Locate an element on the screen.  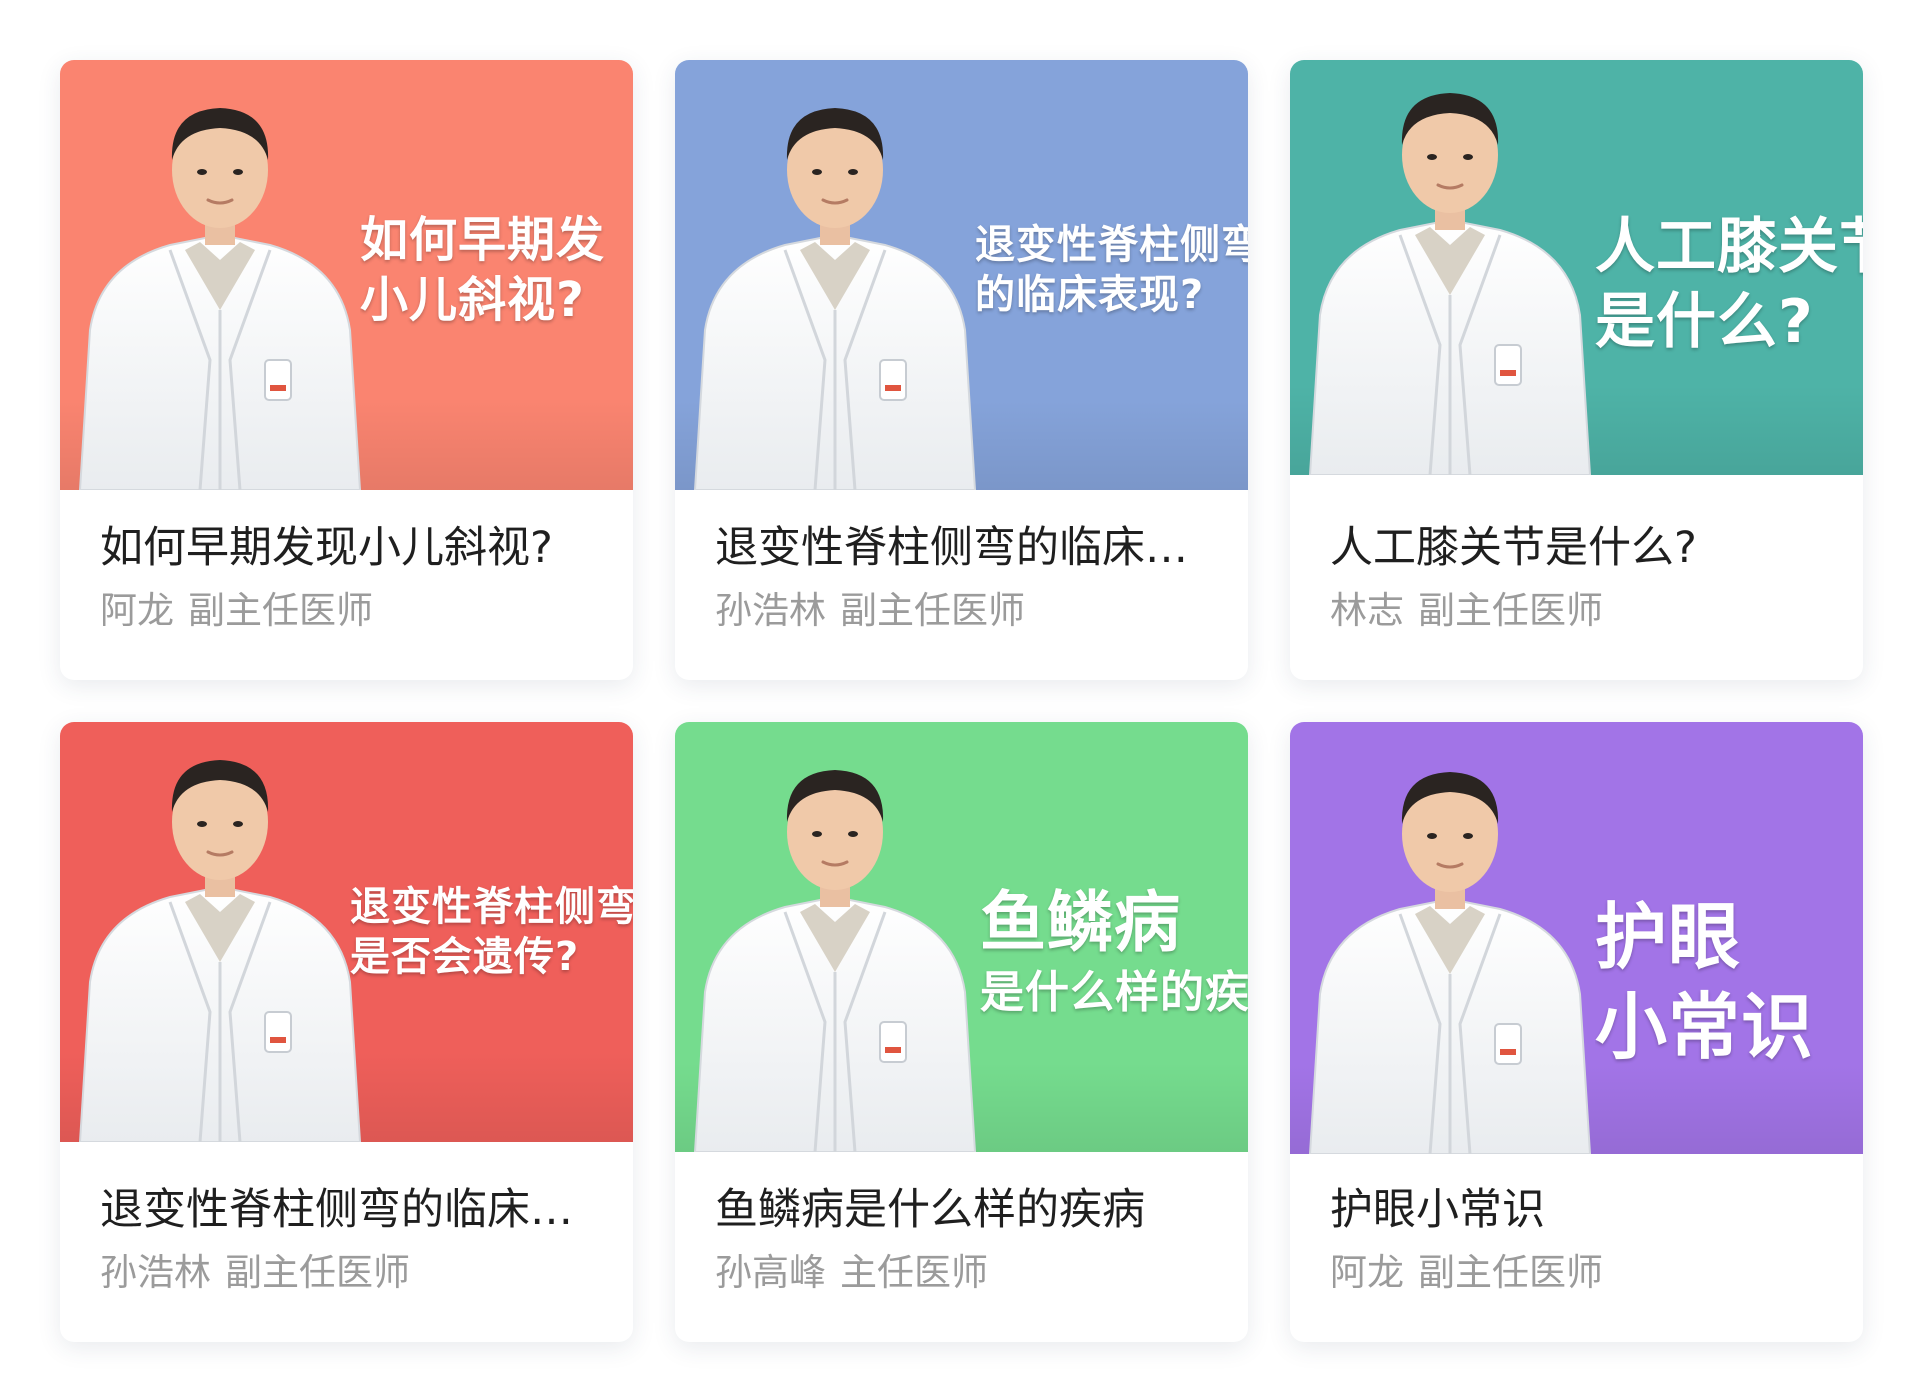
thumbnail-caption: 人工膝关节 是什么? is located at coordinates (1729, 285).